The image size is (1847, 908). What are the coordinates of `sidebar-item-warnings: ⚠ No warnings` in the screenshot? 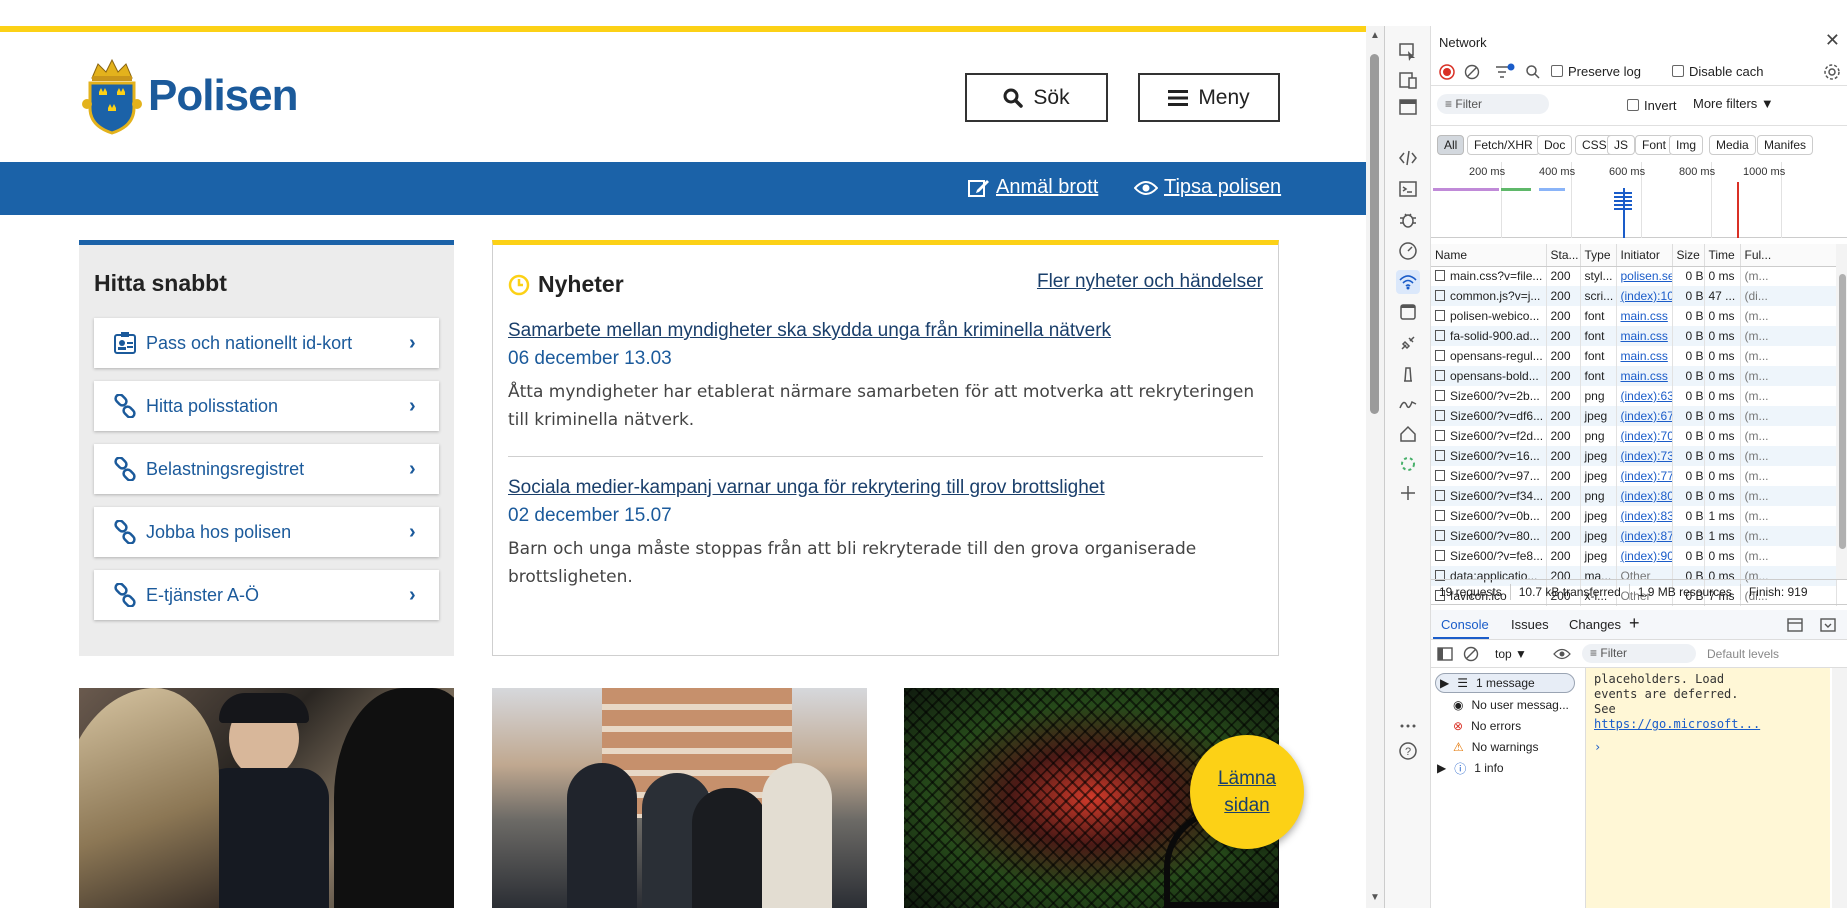 It's located at (1495, 747).